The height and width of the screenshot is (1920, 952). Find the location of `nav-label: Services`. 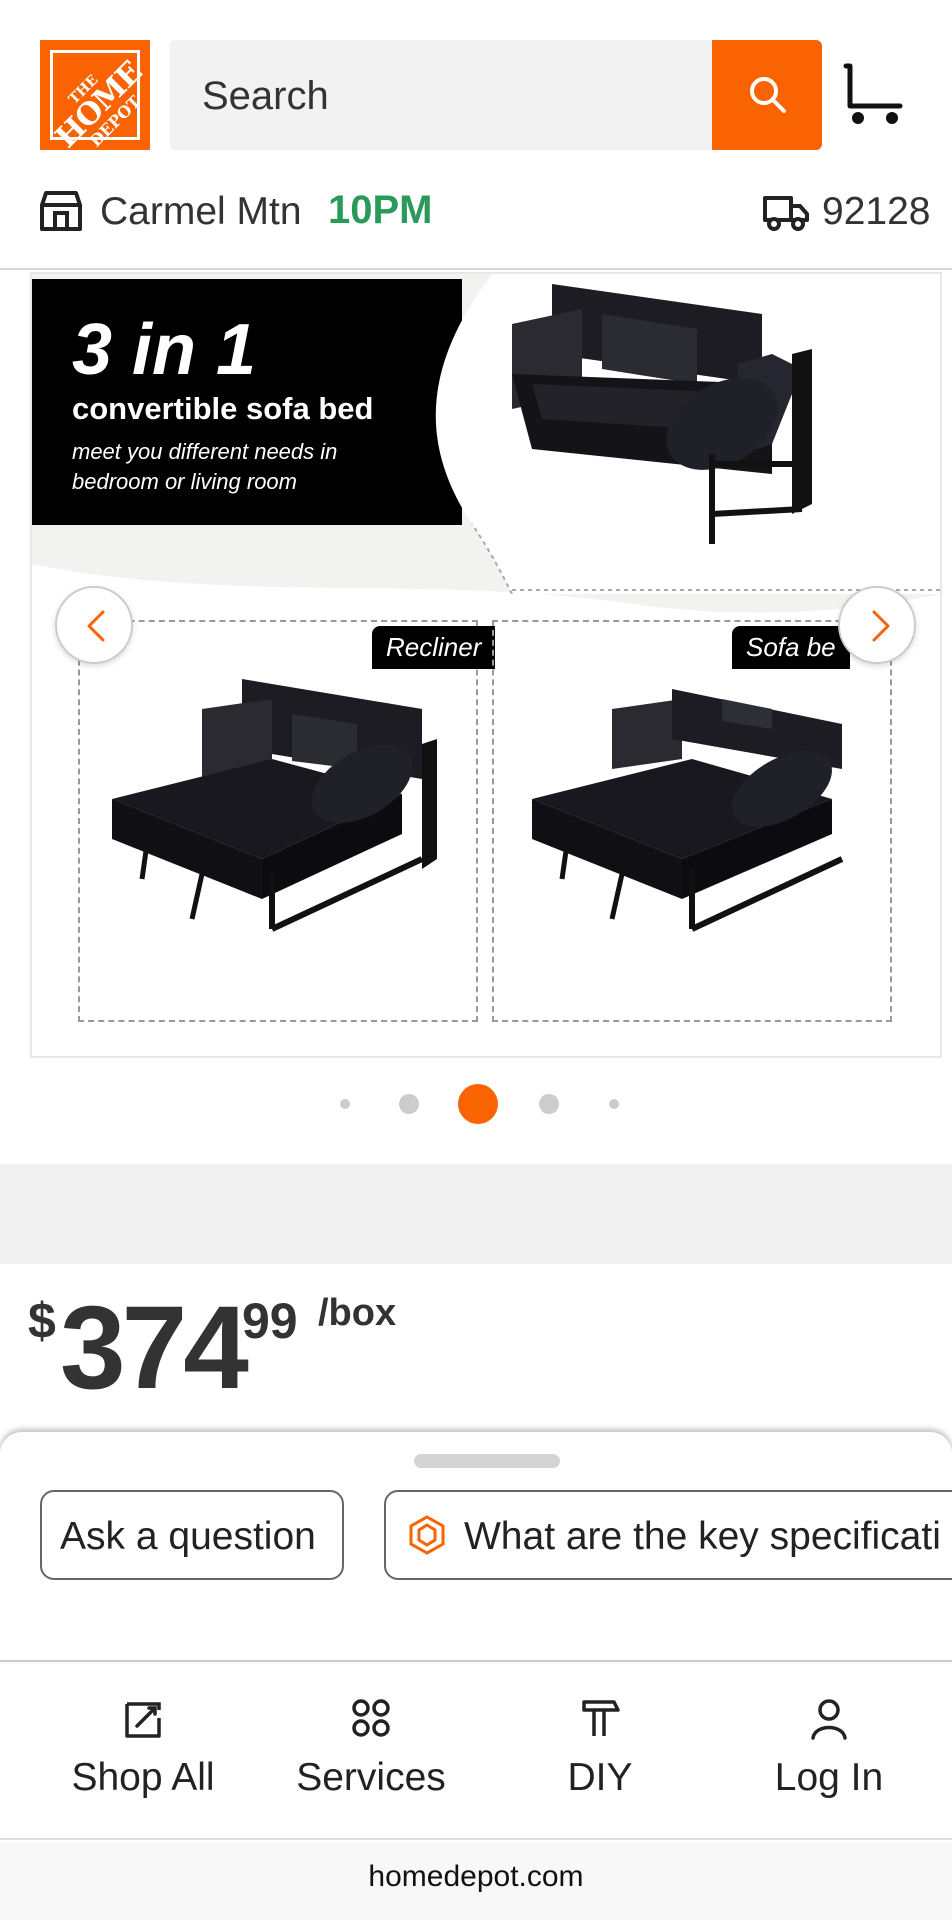

nav-label: Services is located at coordinates (371, 1777).